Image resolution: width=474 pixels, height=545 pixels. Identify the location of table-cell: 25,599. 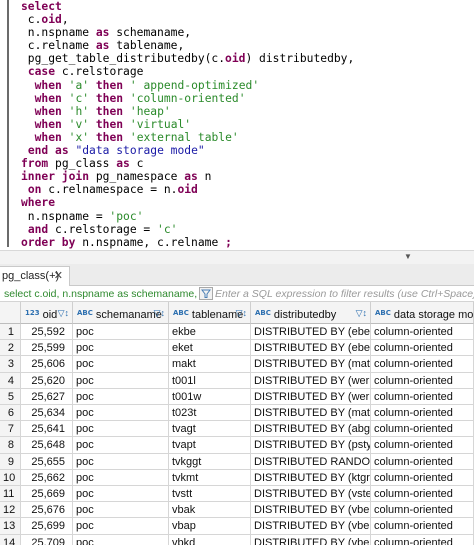
(47, 348).